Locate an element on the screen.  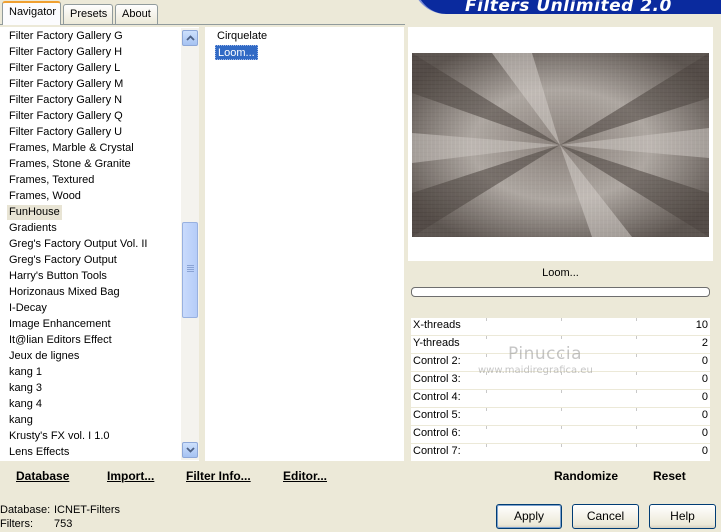
category-item: Greg's Factory Output Vol. II is located at coordinates (78, 244).